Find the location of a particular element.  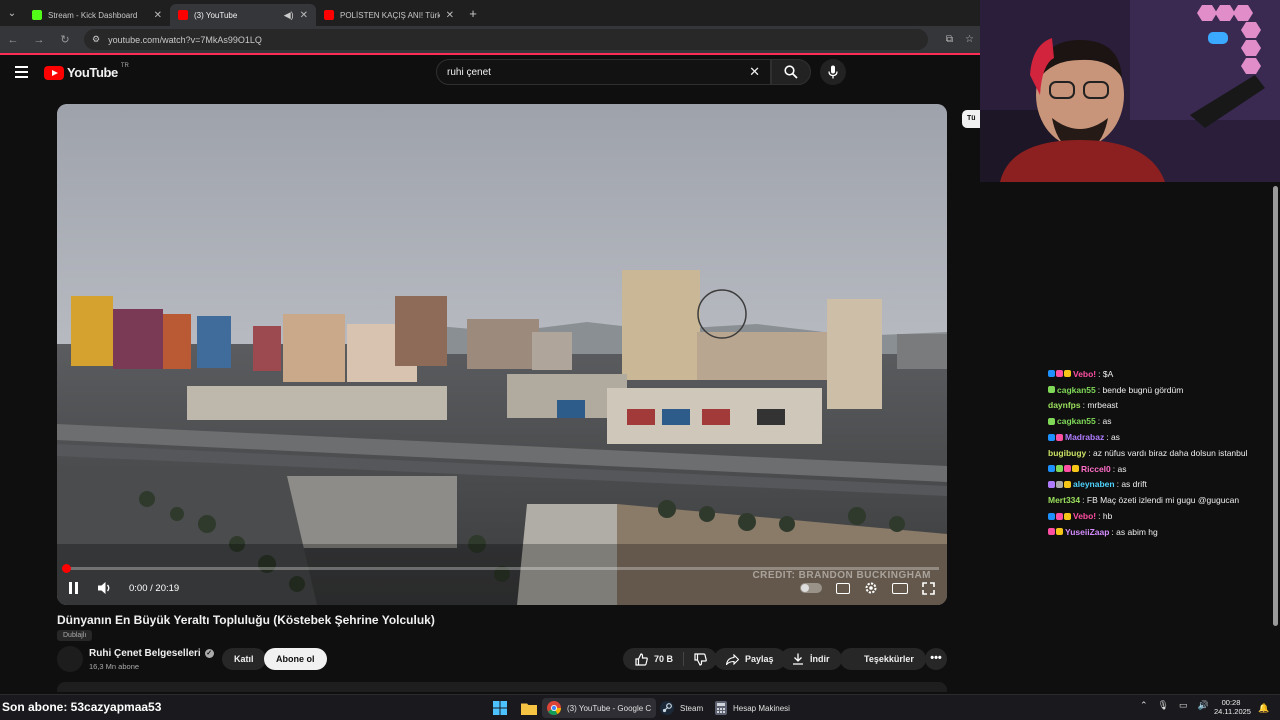

verified-check-icon: ✓ is located at coordinates (209, 653).